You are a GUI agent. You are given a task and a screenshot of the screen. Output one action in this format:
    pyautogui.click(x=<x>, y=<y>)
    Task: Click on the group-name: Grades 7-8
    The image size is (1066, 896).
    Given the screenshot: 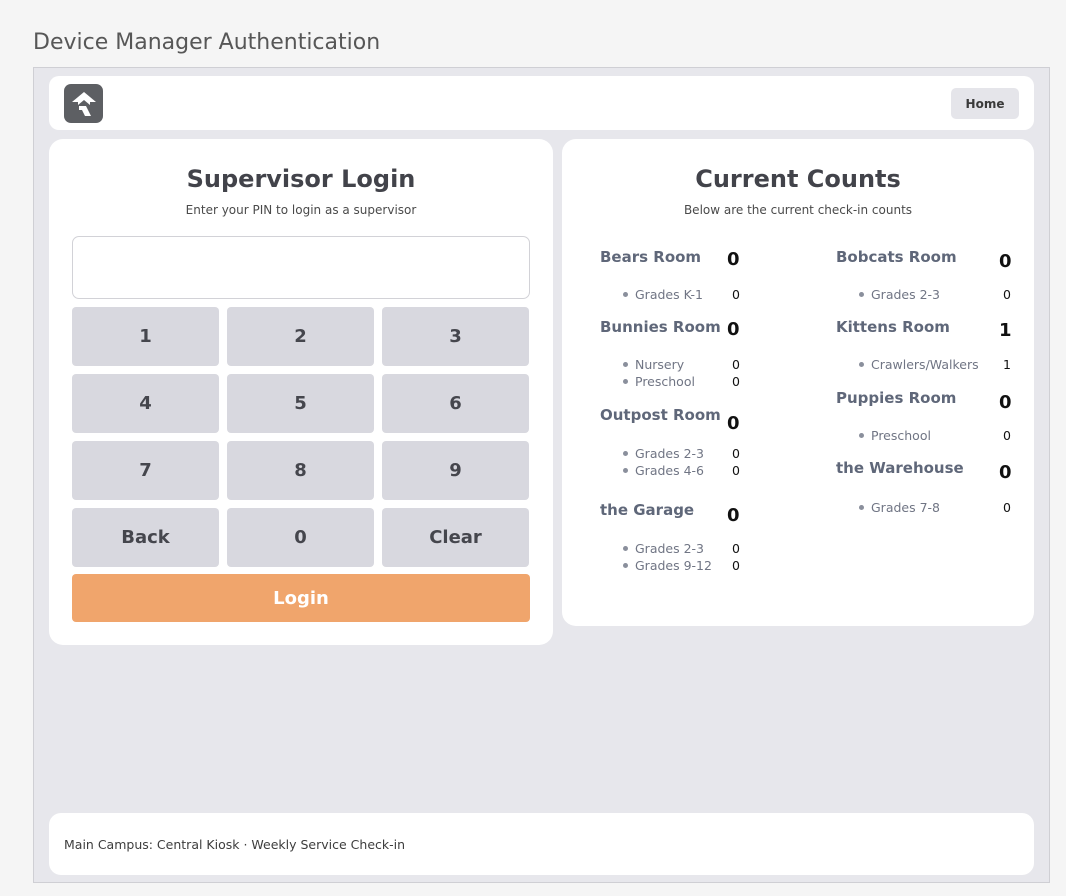 What is the action you would take?
    pyautogui.click(x=906, y=507)
    